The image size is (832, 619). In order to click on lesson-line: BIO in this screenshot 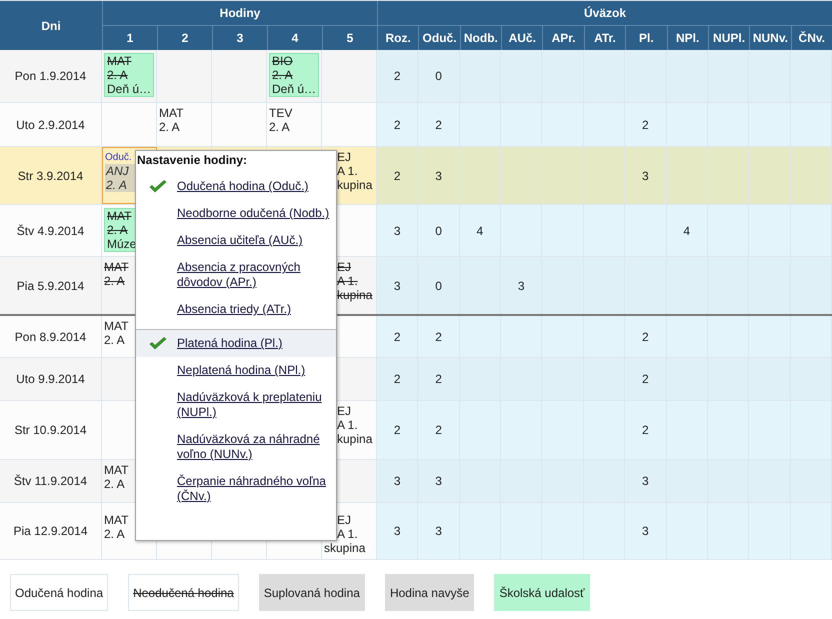, I will do `click(283, 61)`.